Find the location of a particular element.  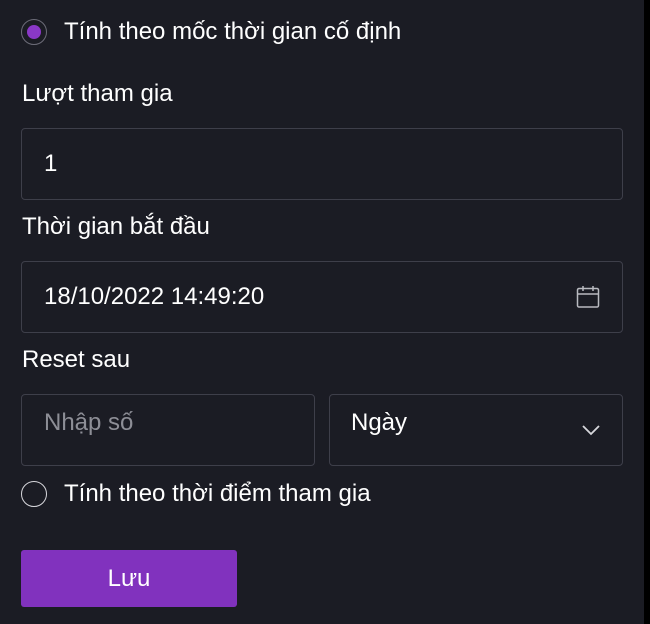

start-time-label: Thời gian bắt đầu is located at coordinates (116, 226).